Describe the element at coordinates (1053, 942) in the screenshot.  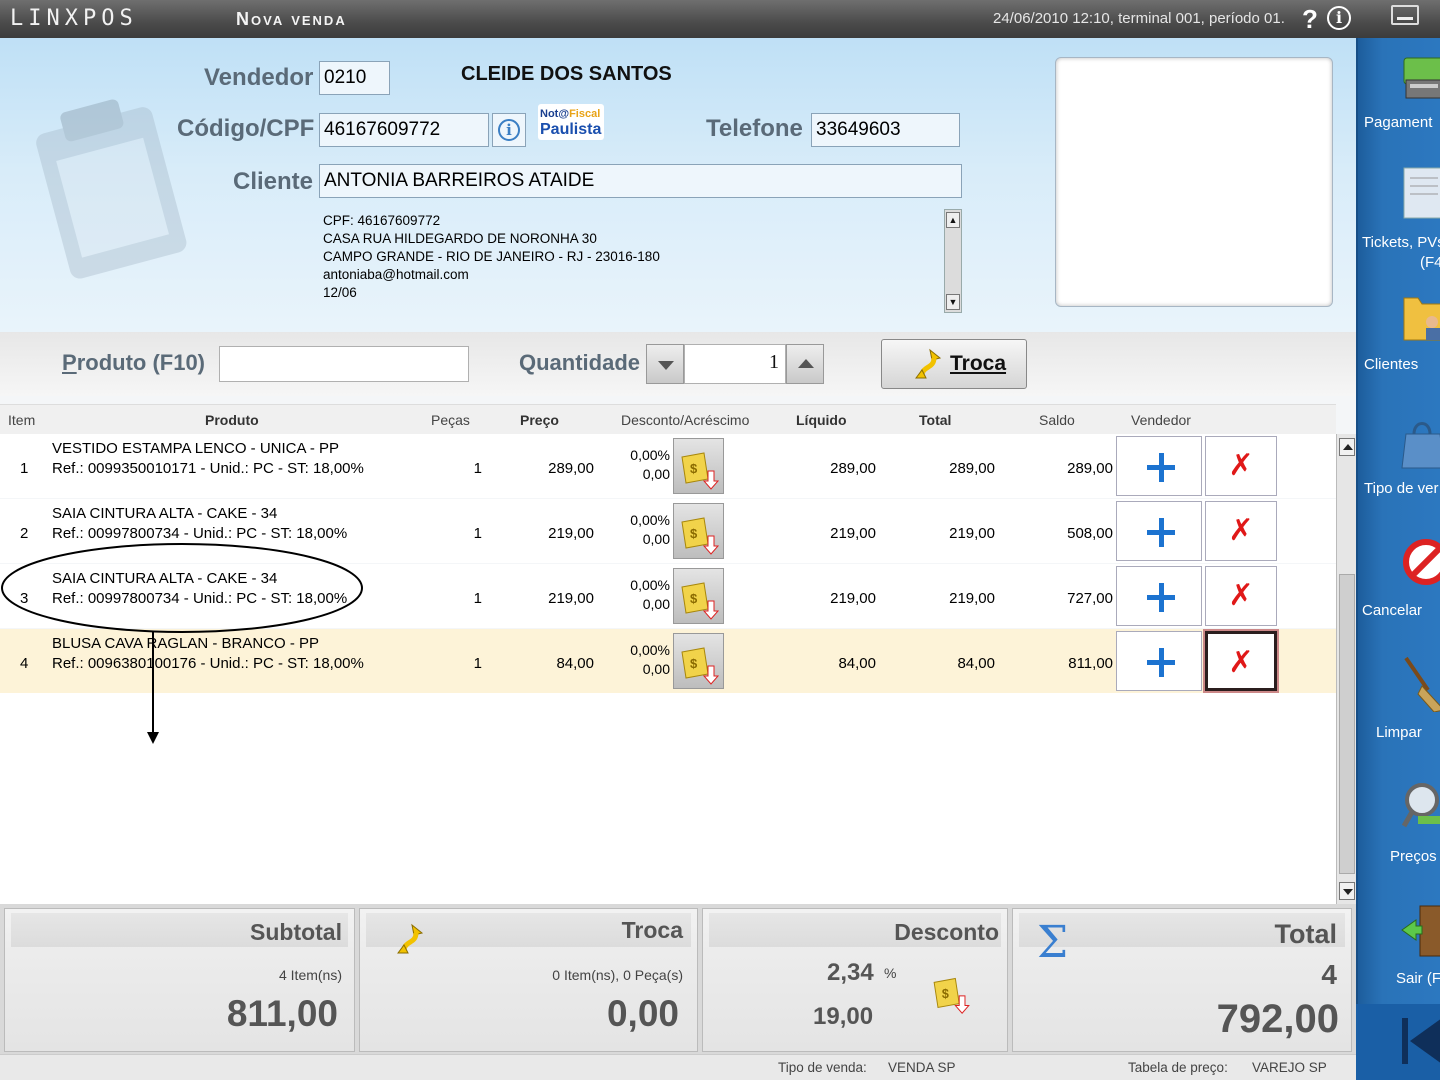
I see `sigma-icon: Σ` at that location.